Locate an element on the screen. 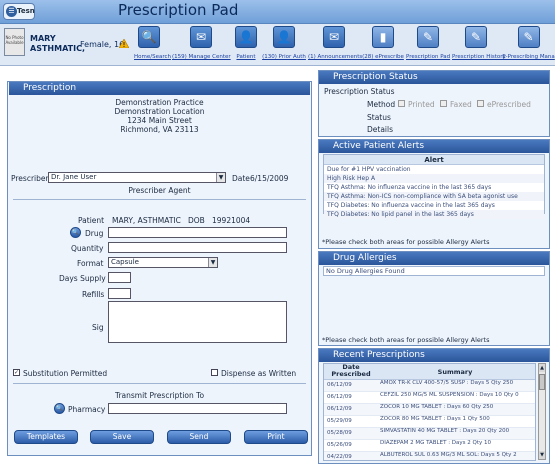  prescription-panel-title: Prescription is located at coordinates (159, 88).